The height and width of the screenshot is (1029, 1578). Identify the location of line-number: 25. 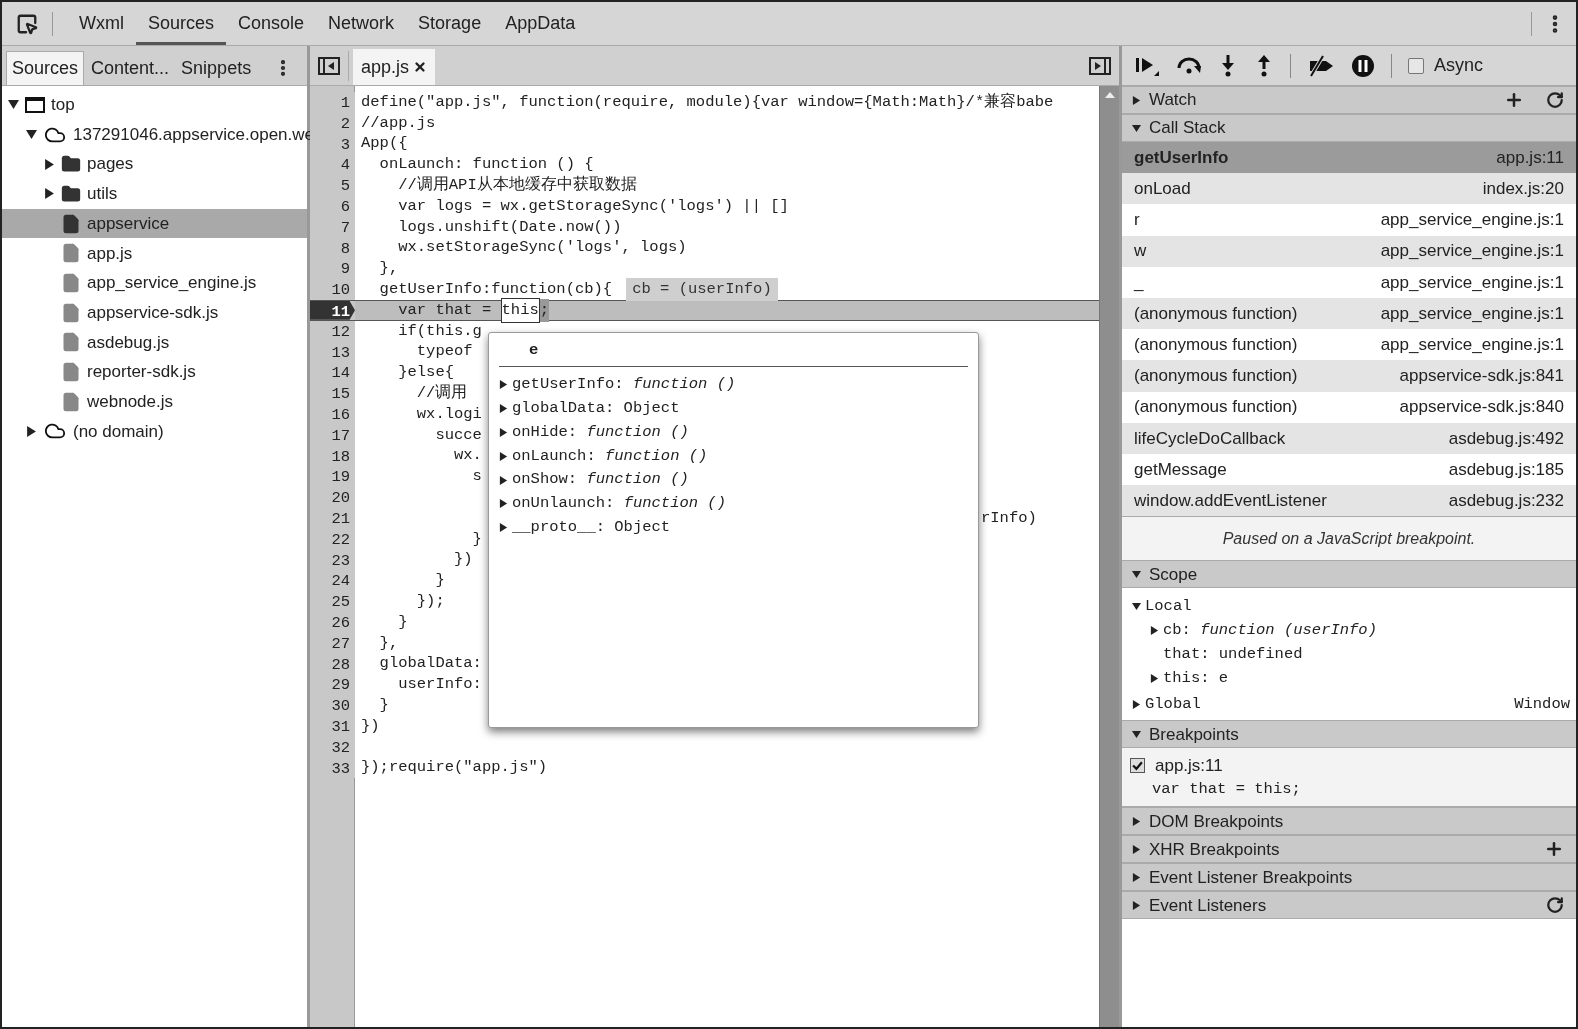
(332, 601).